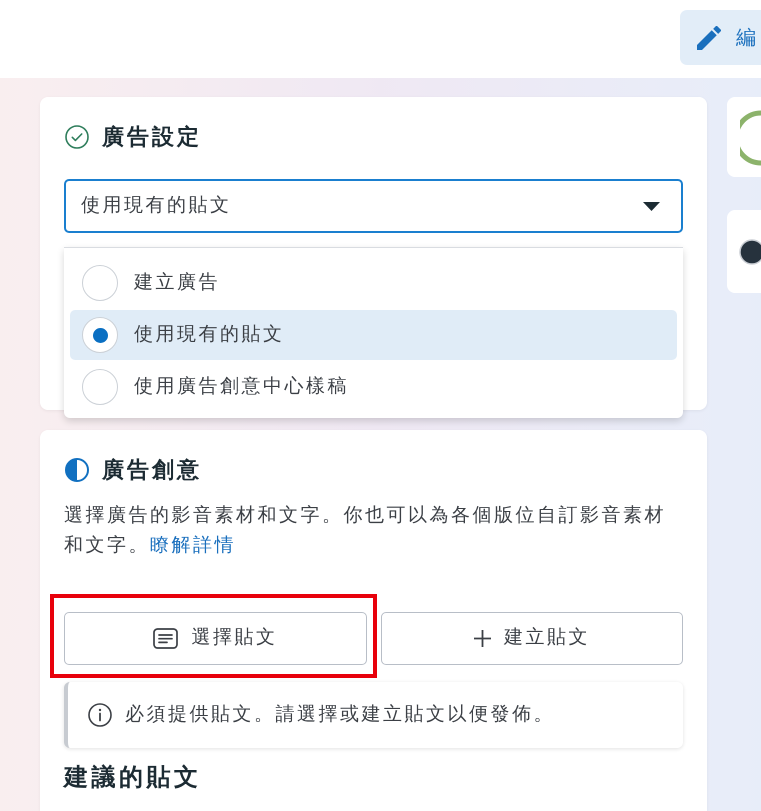  What do you see at coordinates (215, 638) in the screenshot?
I see `select-post-button: 選擇貼文` at bounding box center [215, 638].